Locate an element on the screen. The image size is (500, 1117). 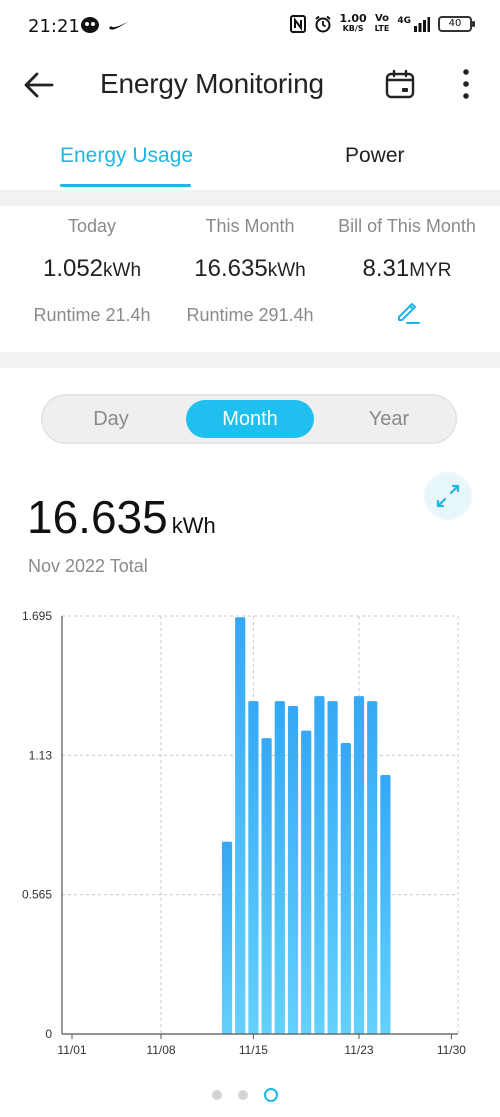
period-year: Year is located at coordinates (389, 419).